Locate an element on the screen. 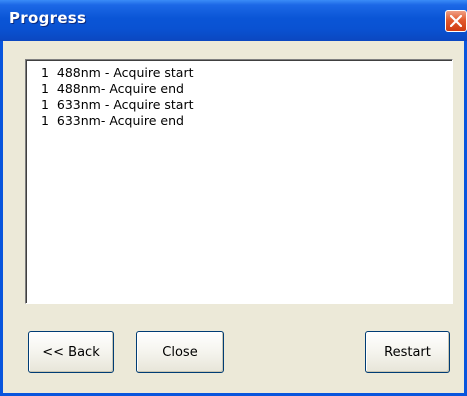  restart-button: Restart is located at coordinates (407, 352).